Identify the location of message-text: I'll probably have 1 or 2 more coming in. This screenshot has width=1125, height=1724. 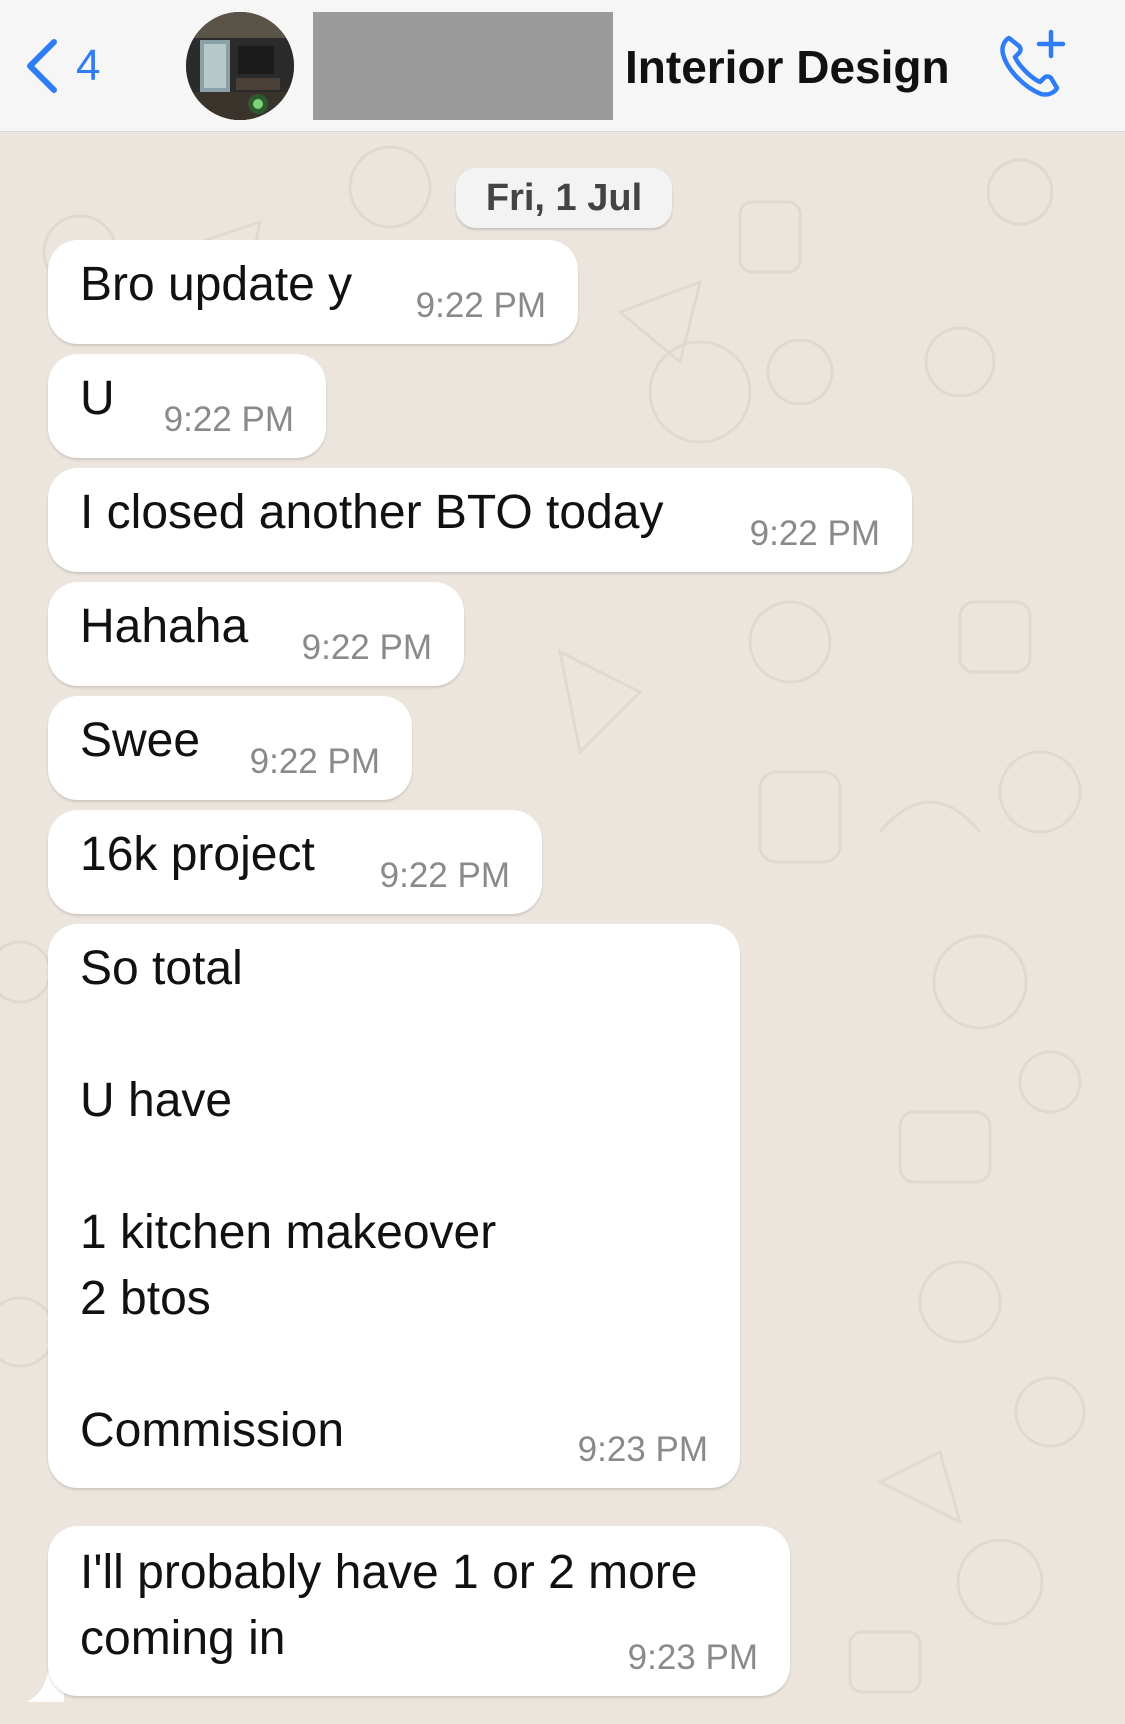
(389, 1605).